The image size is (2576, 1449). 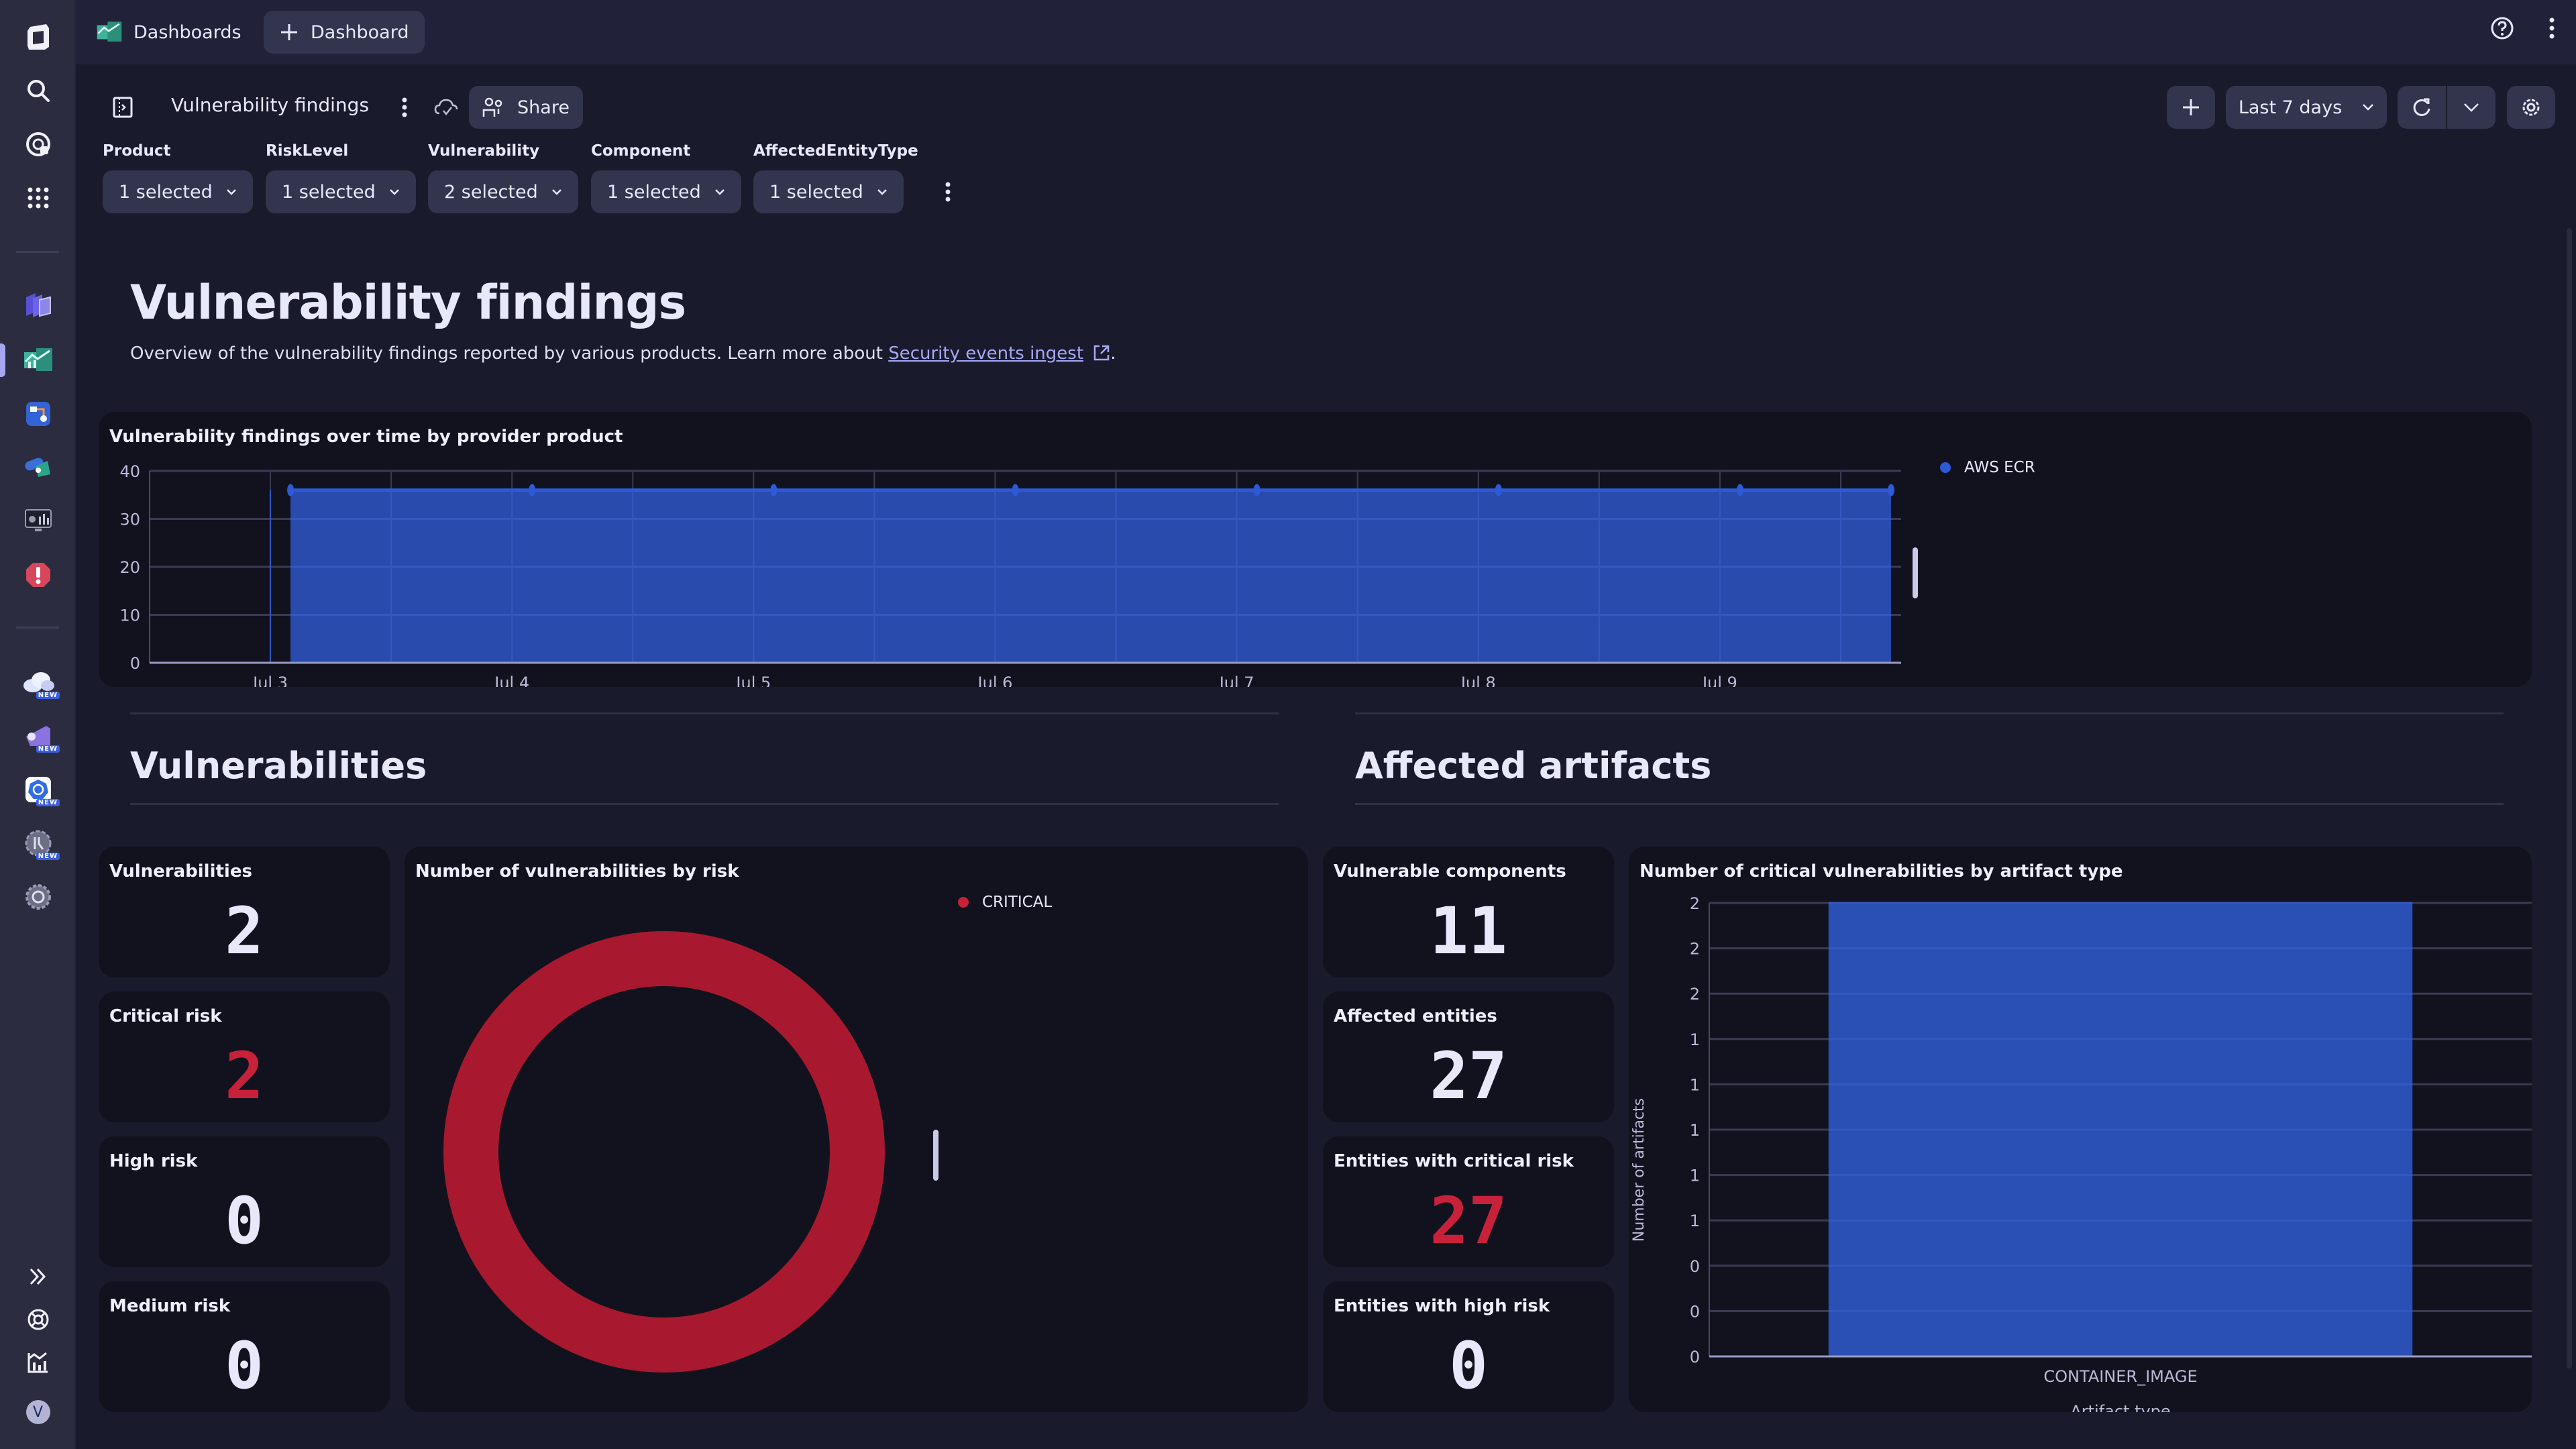 I want to click on legend-dot-critical, so click(x=963, y=902).